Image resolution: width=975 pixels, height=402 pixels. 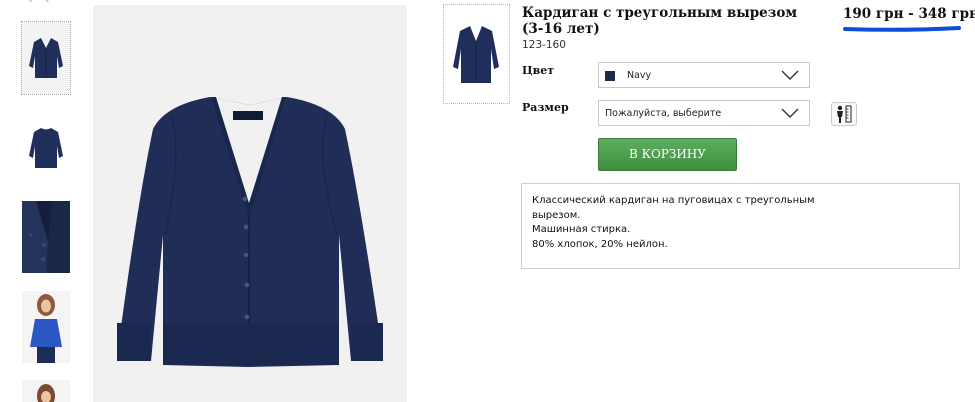 I want to click on scroll-up-arrow-icon, so click(x=39, y=5).